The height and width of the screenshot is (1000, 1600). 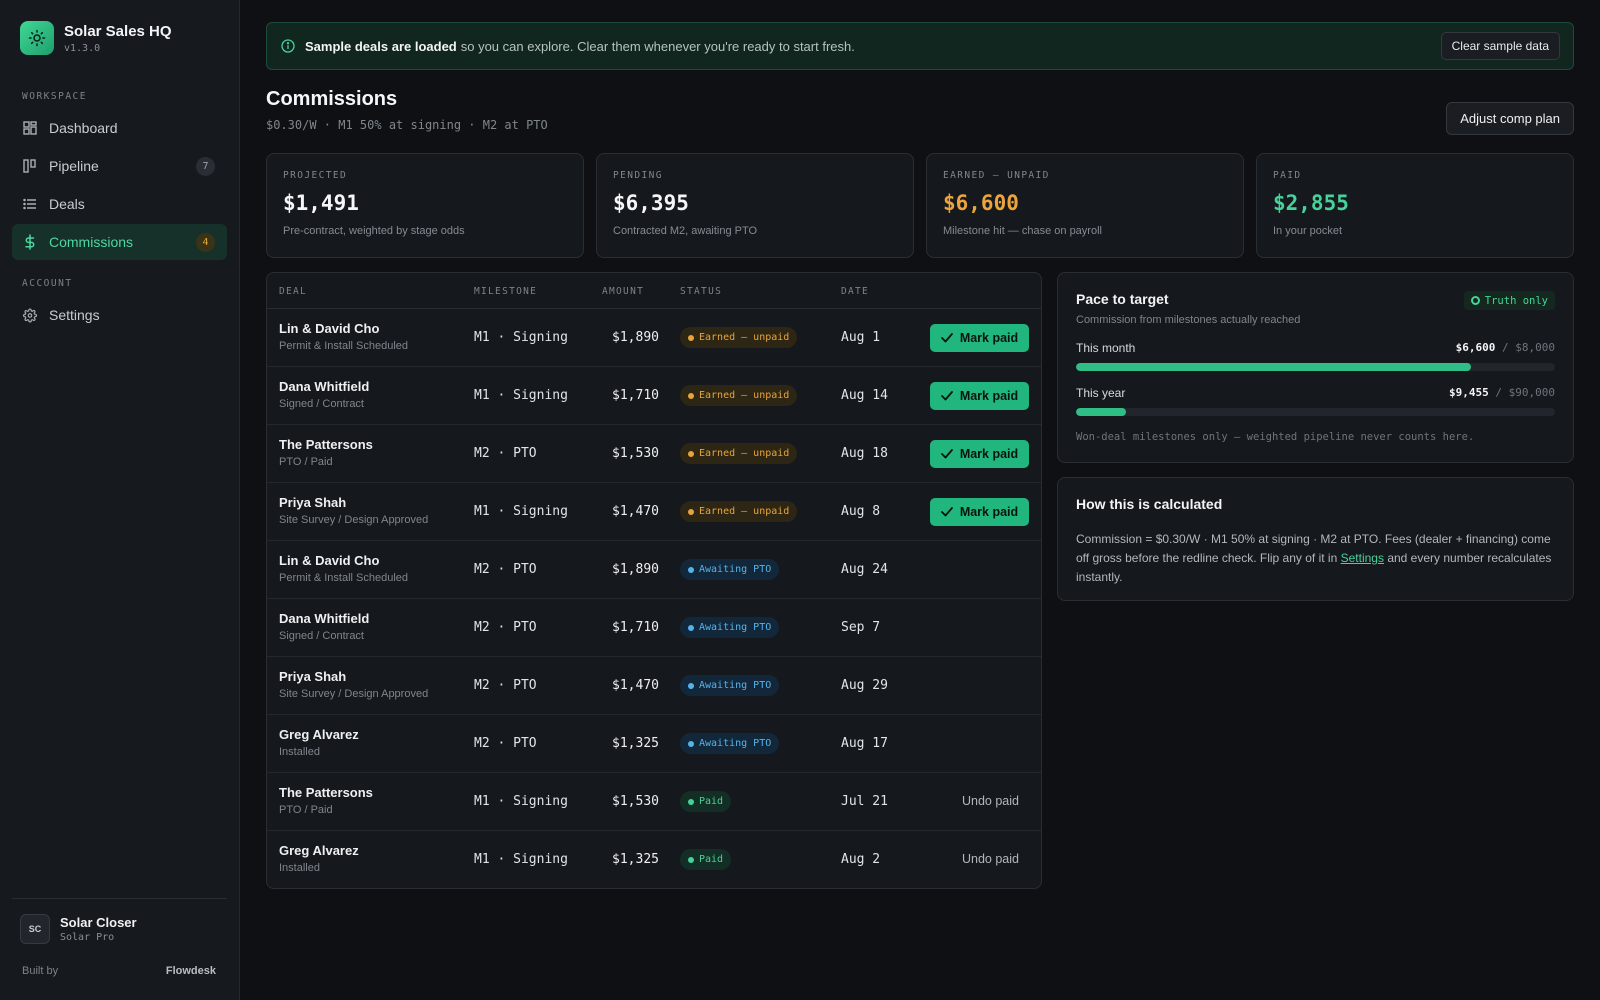 What do you see at coordinates (1531, 392) in the screenshot?
I see `pace-year-target: $90,000` at bounding box center [1531, 392].